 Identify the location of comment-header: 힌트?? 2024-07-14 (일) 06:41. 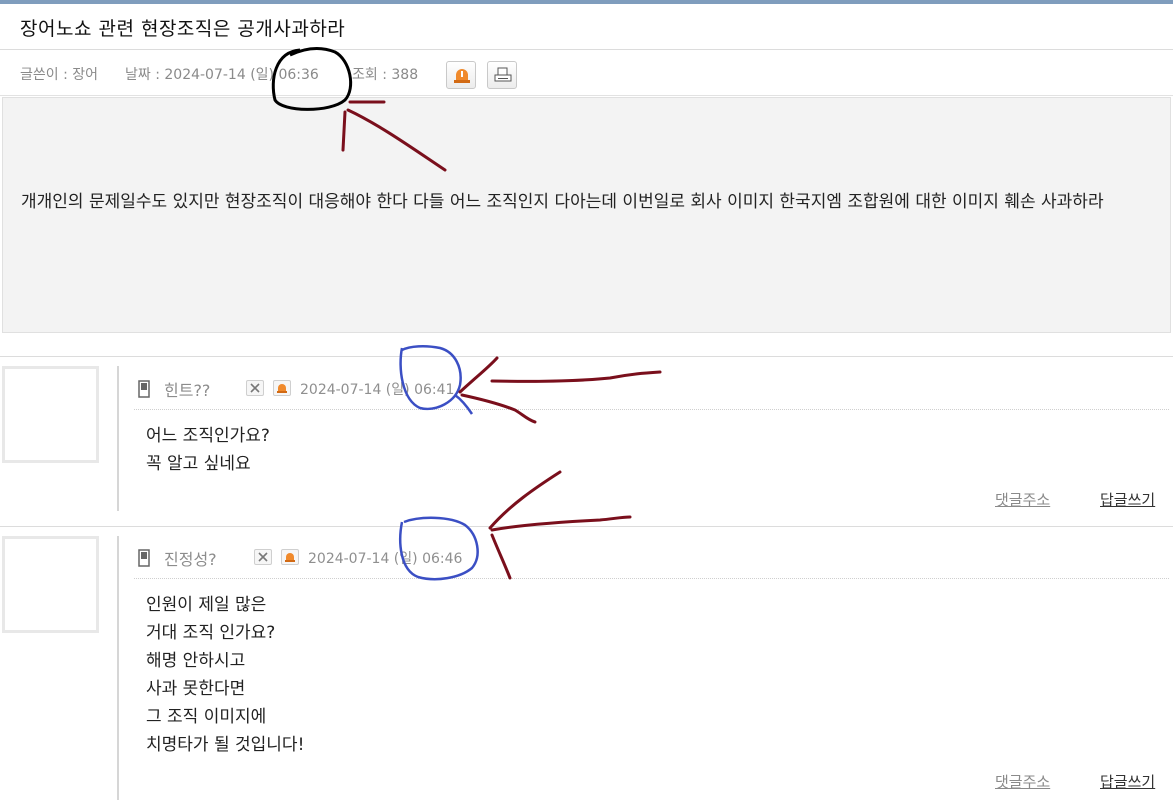
(348, 389).